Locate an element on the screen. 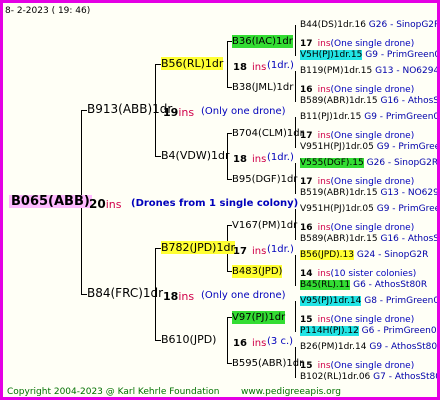 This screenshot has height=400, width=440. root-note: (Drones from 1 single colony) is located at coordinates (215, 203).